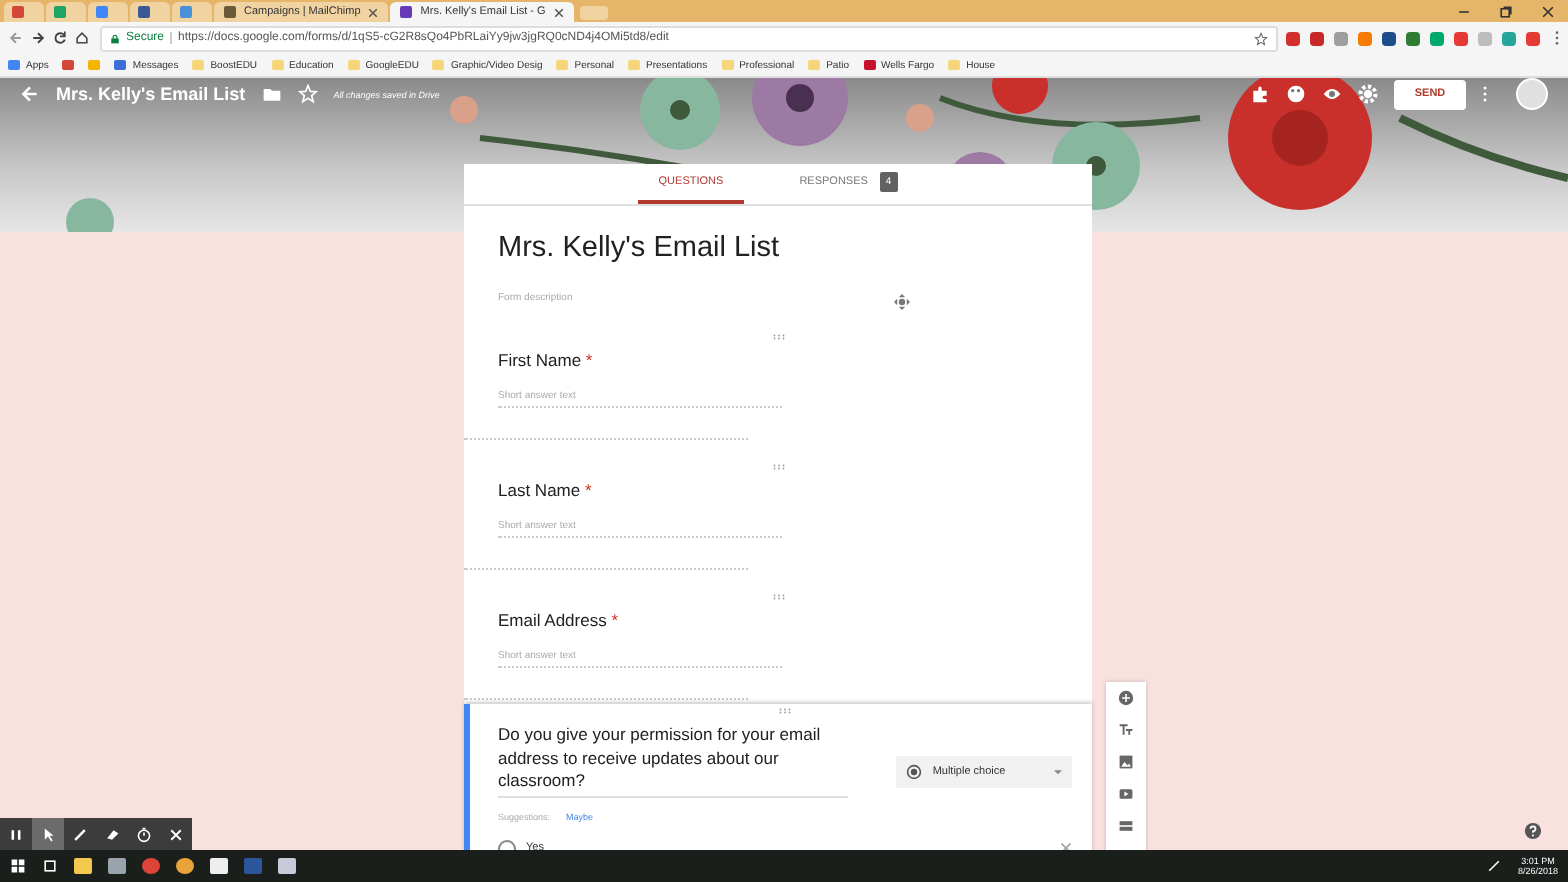 The width and height of the screenshot is (1568, 882). What do you see at coordinates (1126, 698) in the screenshot?
I see `add-icon` at bounding box center [1126, 698].